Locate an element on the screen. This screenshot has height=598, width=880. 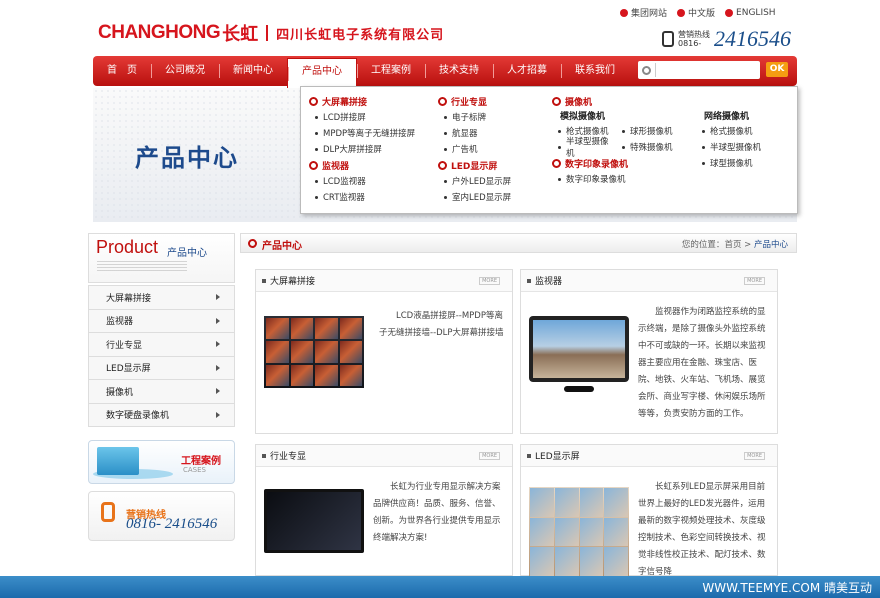
brand-name-cn: 长虹 is located at coordinates (240, 34).